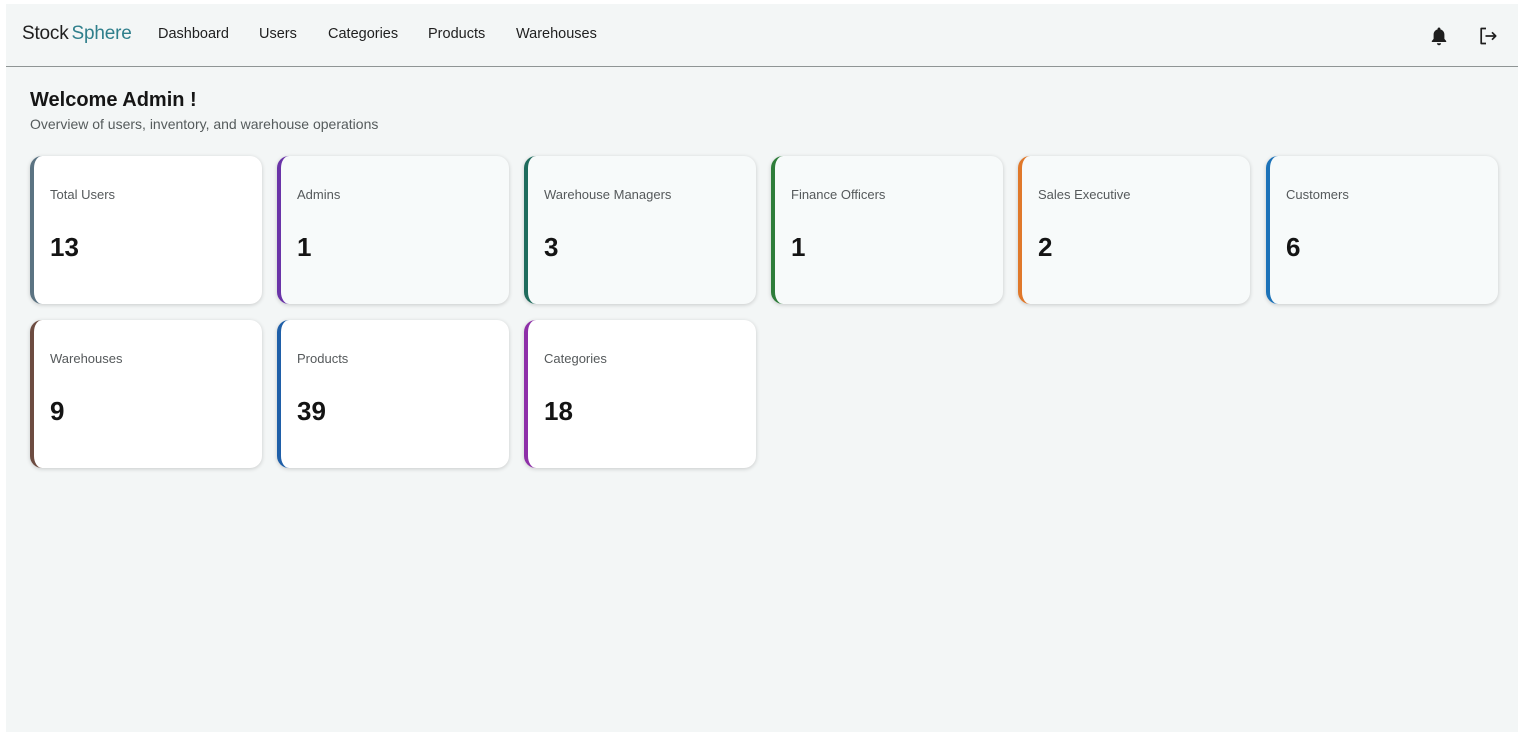 The width and height of the screenshot is (1518, 732). I want to click on logout-icon, so click(1488, 36).